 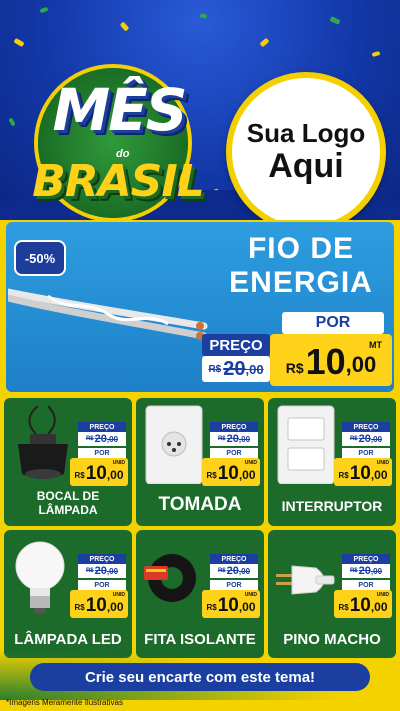 I want to click on month-title: MÊS do BRASIL, so click(x=118, y=138).